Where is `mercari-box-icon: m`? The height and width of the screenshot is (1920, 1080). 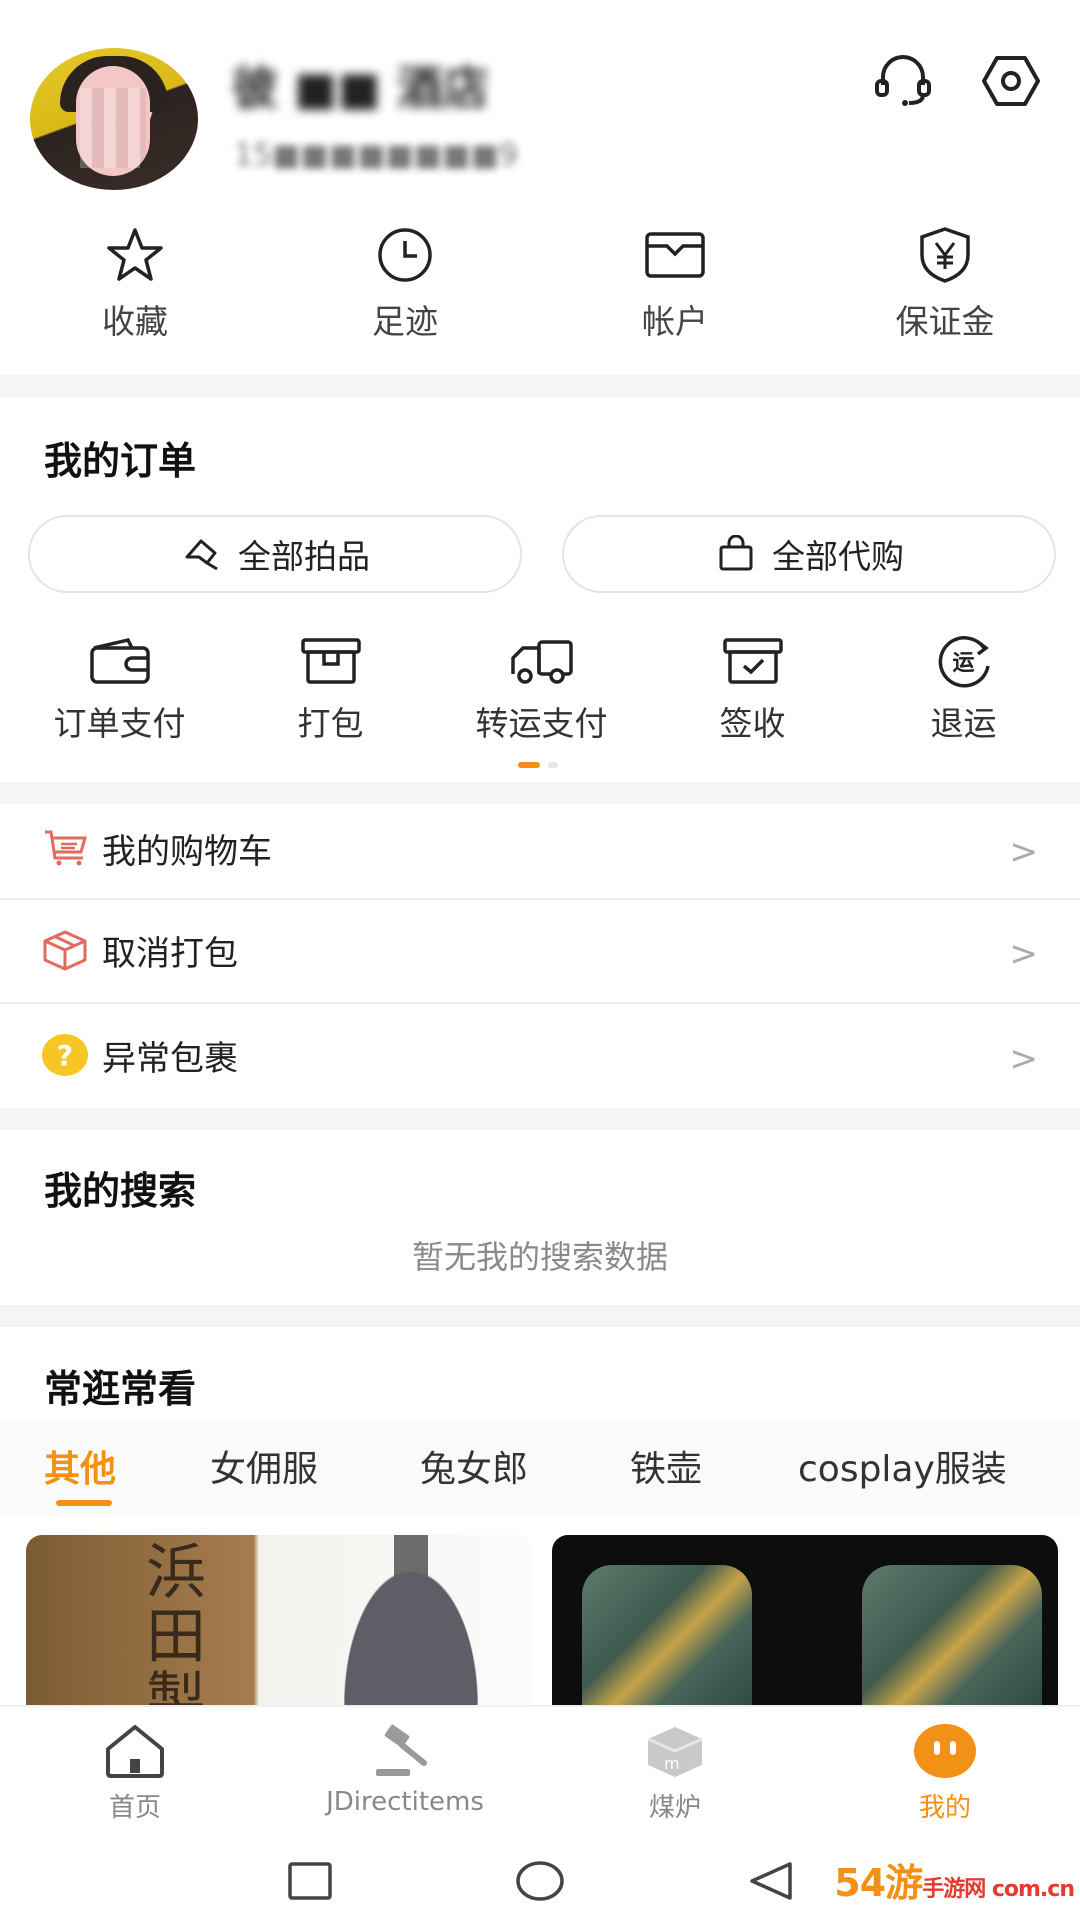
mercari-box-icon: m is located at coordinates (675, 1751).